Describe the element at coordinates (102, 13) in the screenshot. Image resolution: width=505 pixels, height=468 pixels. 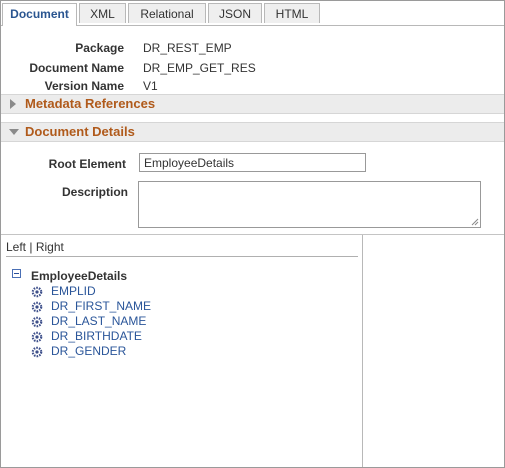
I see `tab-xml: XML` at that location.